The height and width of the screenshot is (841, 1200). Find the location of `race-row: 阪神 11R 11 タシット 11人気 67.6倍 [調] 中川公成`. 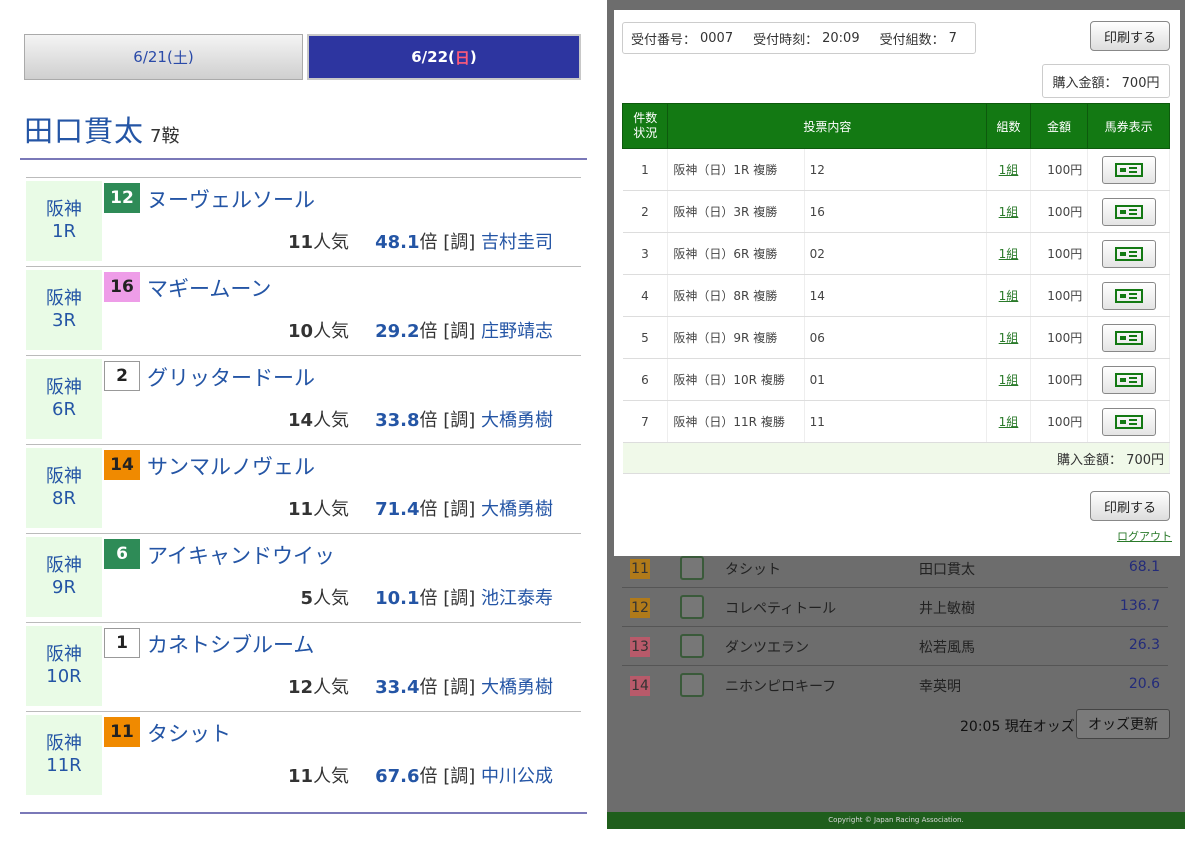

race-row: 阪神 11R 11 タシット 11人気 67.6倍 [調] 中川公成 is located at coordinates (303, 754).